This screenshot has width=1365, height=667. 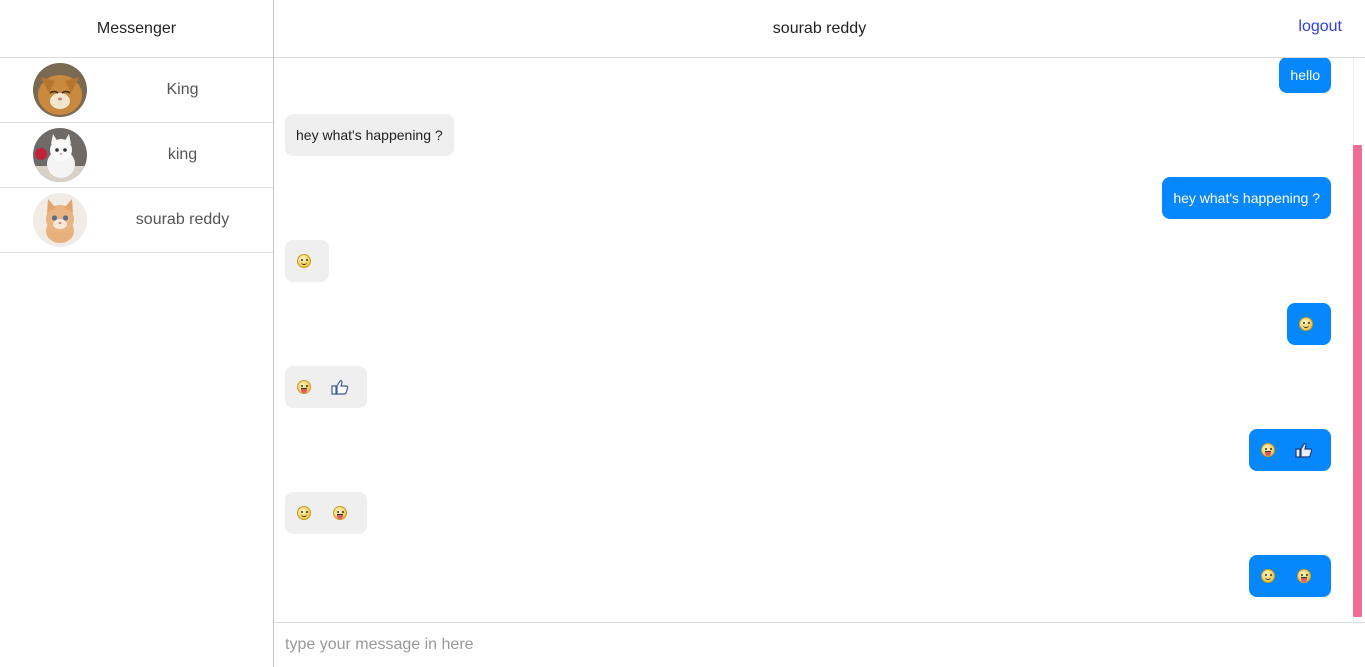 I want to click on message-composer, so click(x=819, y=644).